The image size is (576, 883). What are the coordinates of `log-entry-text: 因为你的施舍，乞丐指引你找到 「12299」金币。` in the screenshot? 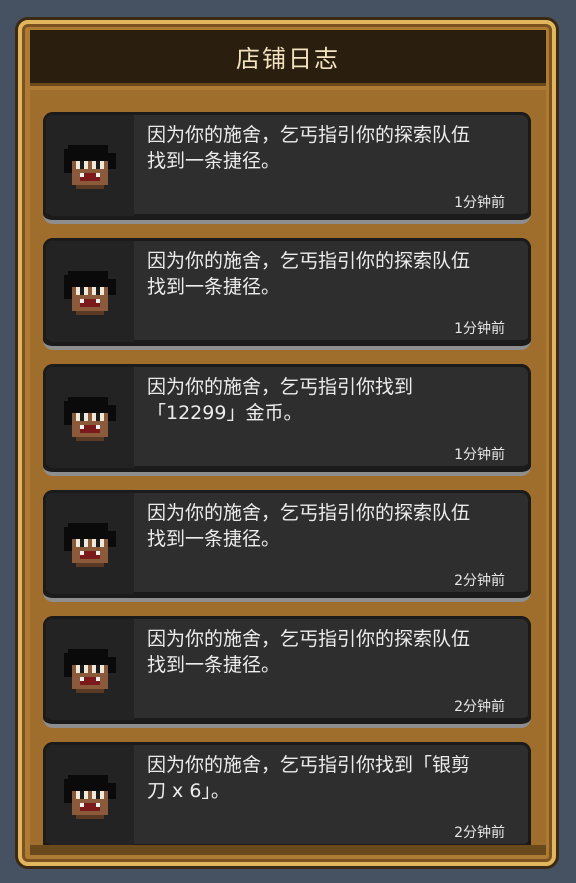 It's located at (280, 400).